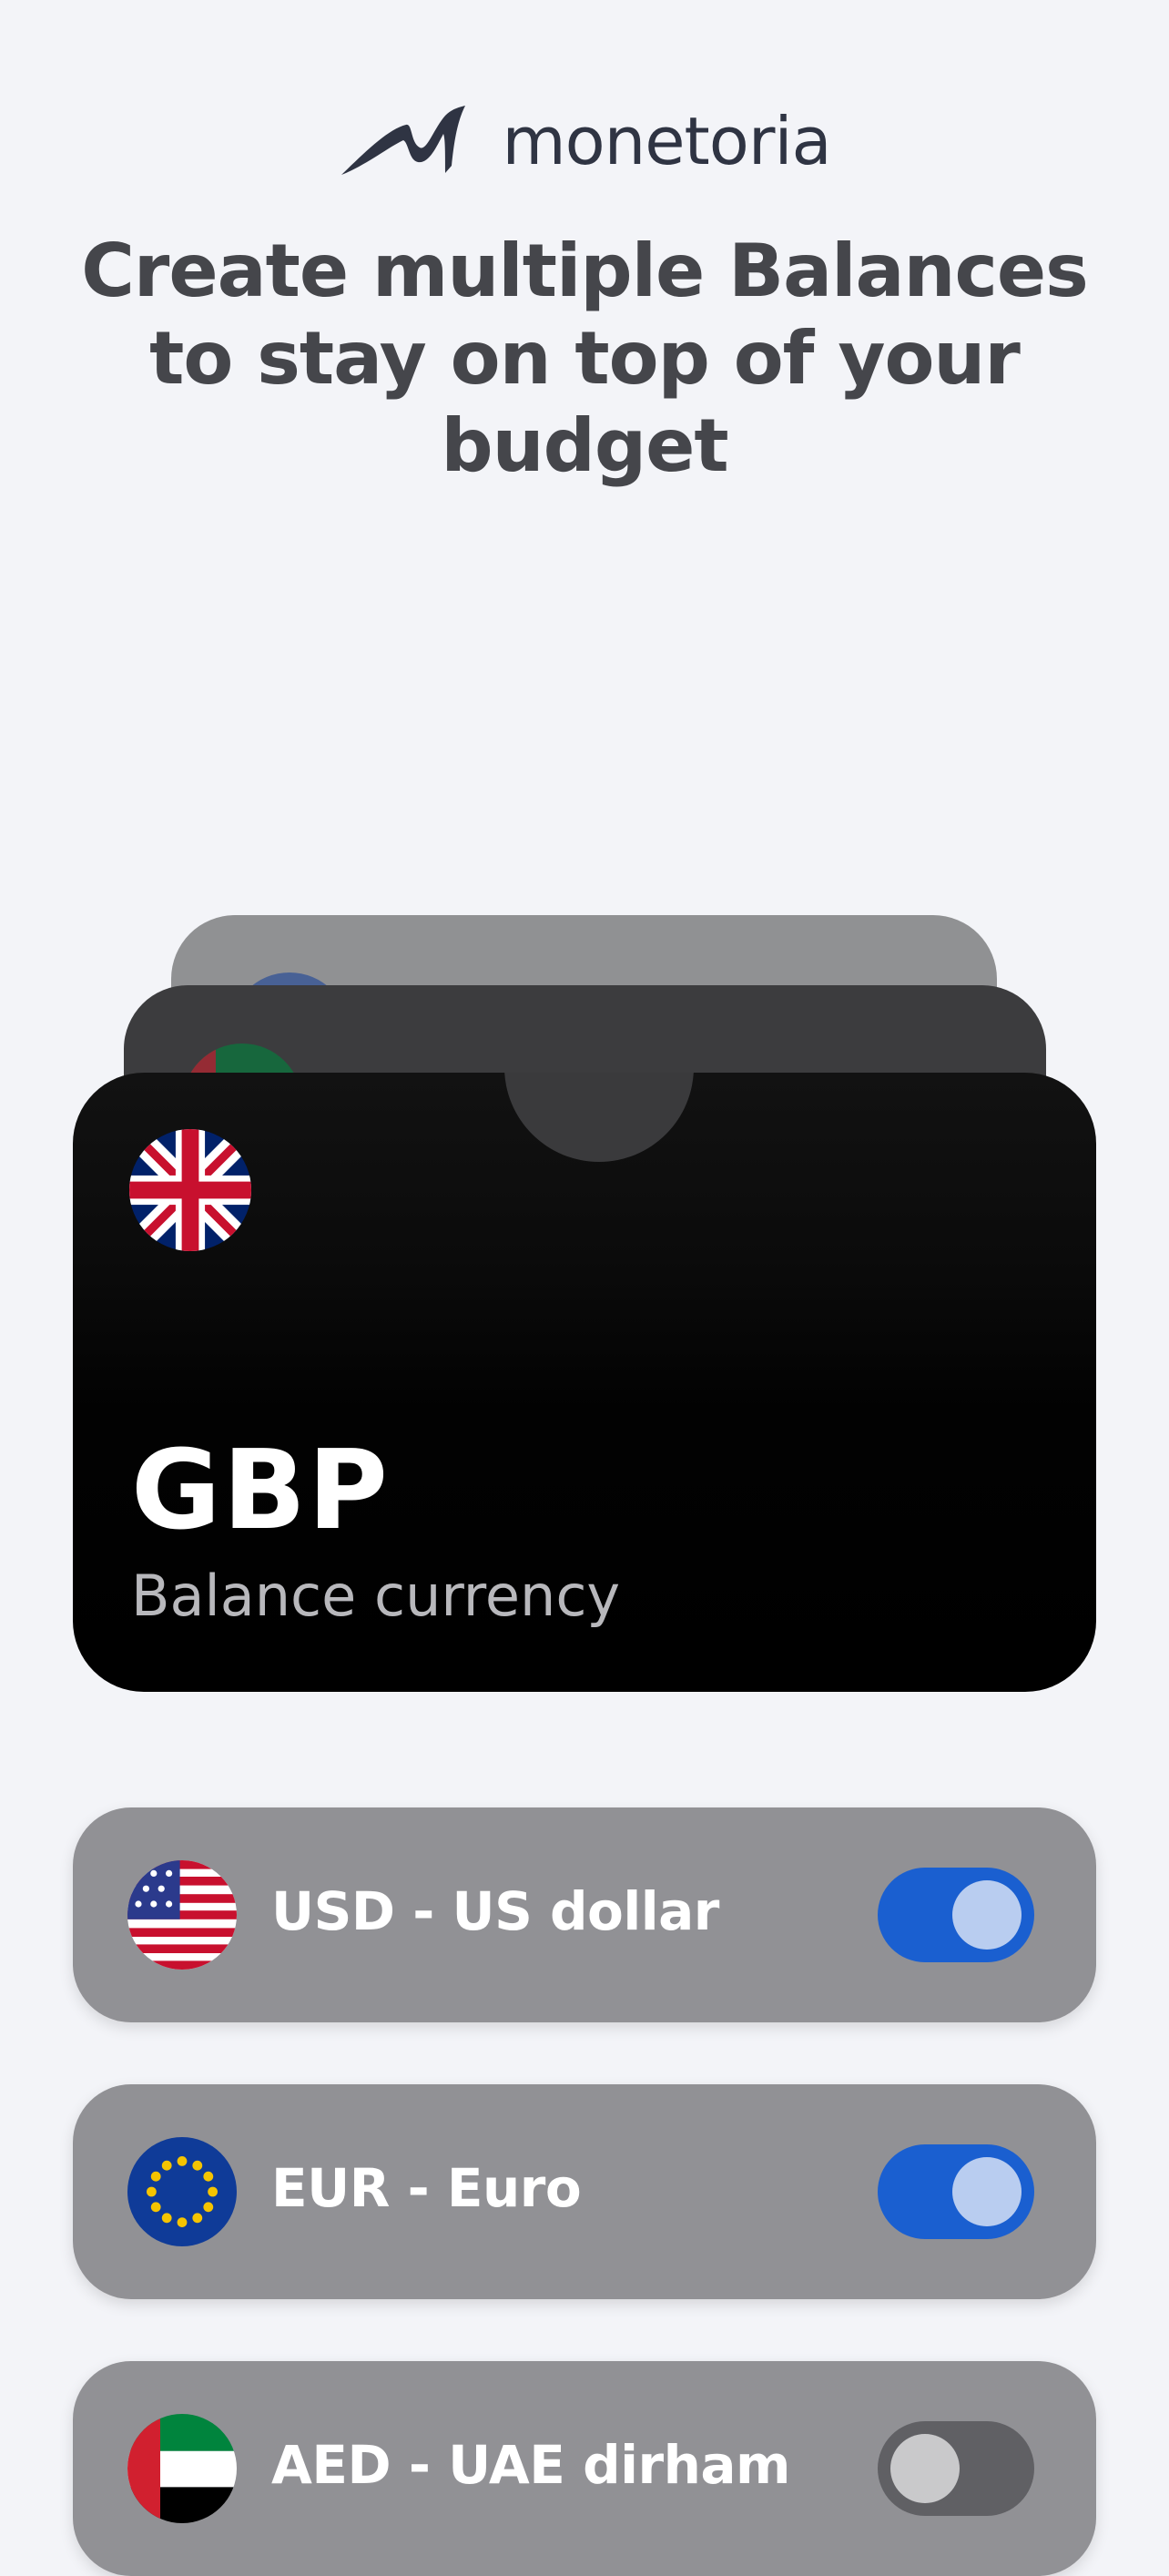 The height and width of the screenshot is (2576, 1169). I want to click on currency-label: EUR - Euro, so click(426, 2188).